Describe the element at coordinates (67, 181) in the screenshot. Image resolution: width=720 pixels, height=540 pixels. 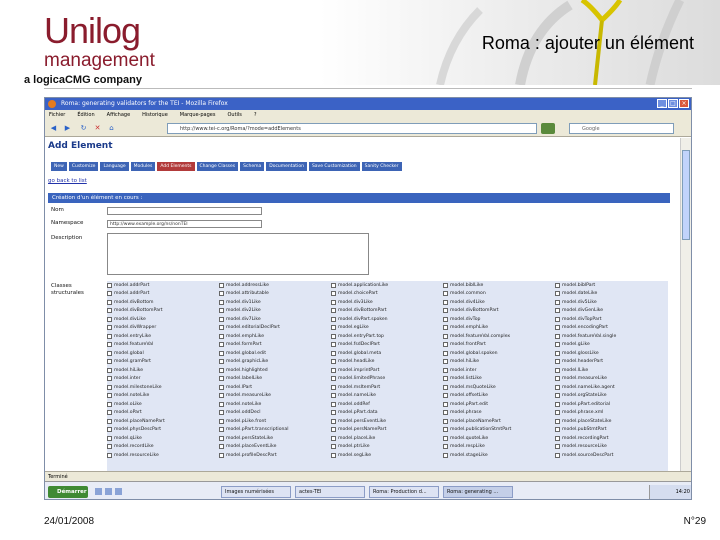
I see `back-to-list-link: go back to list` at that location.